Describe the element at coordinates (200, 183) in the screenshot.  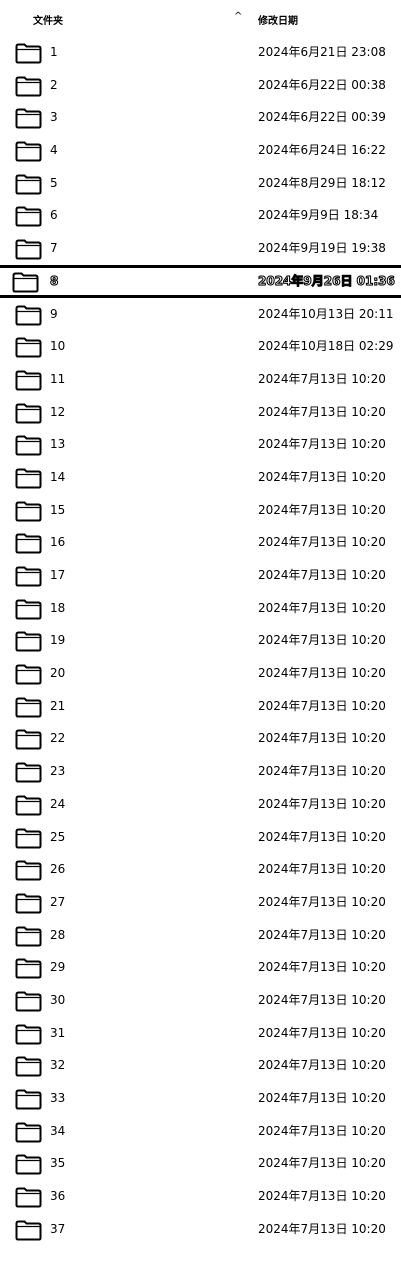
I see `table-row: 5 2024年8月29日 18:12` at that location.